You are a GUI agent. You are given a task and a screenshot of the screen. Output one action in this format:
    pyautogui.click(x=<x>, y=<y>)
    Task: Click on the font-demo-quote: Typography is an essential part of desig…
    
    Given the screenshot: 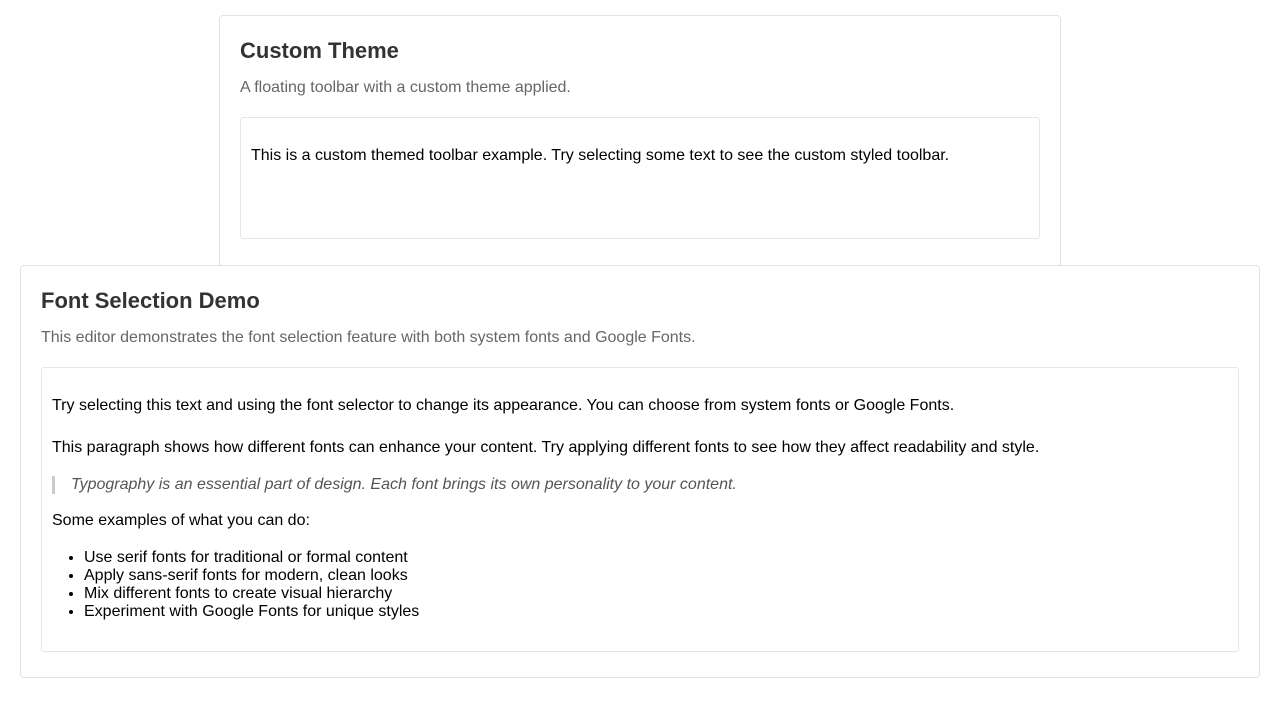 What is the action you would take?
    pyautogui.click(x=640, y=485)
    